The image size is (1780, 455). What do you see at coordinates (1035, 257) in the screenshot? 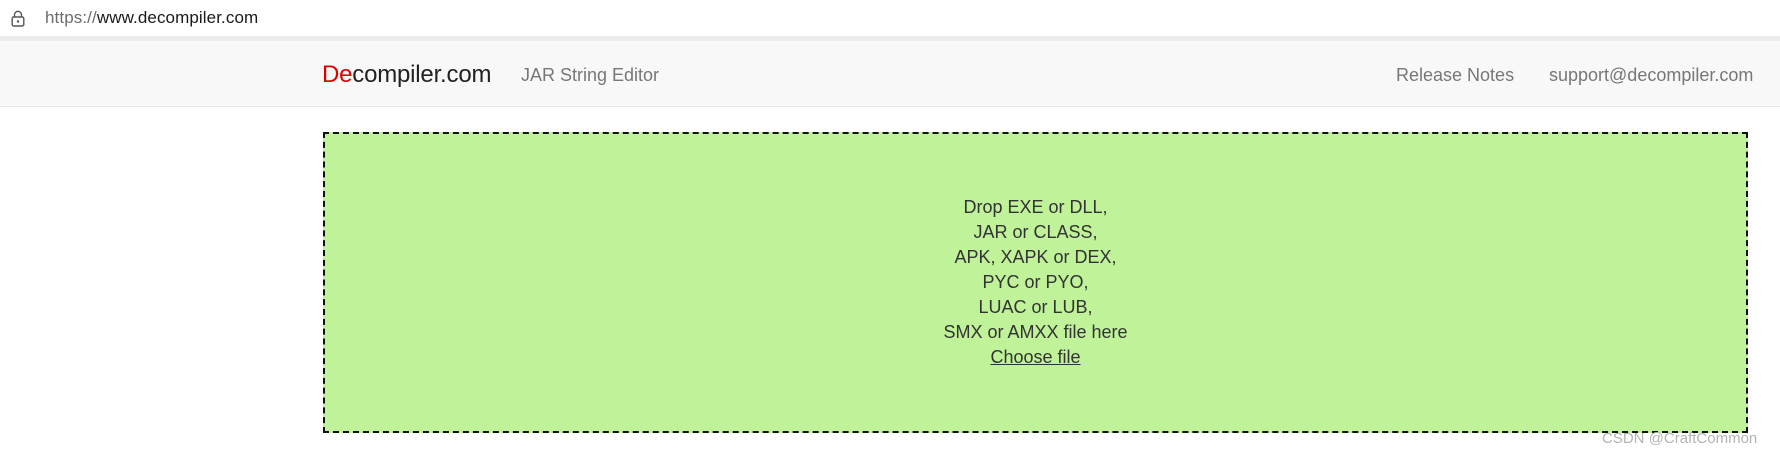
I see `drop-line-apk: APK, XAPK or DEX,` at bounding box center [1035, 257].